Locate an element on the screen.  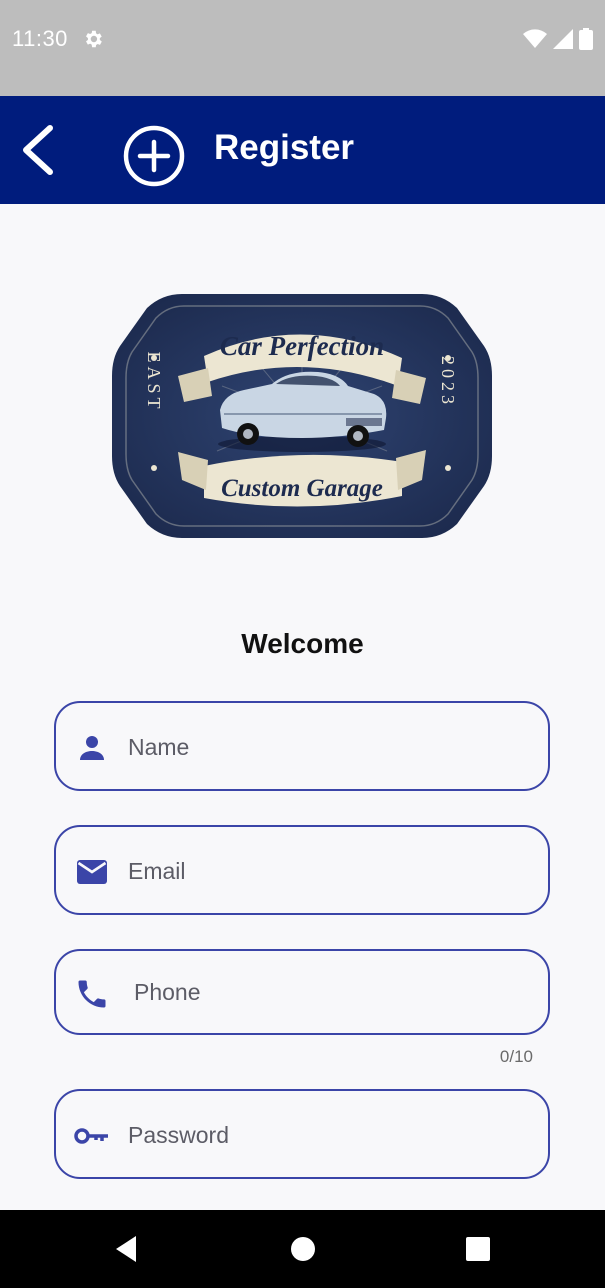
logo-right-text: 2023 is located at coordinates (448, 382).